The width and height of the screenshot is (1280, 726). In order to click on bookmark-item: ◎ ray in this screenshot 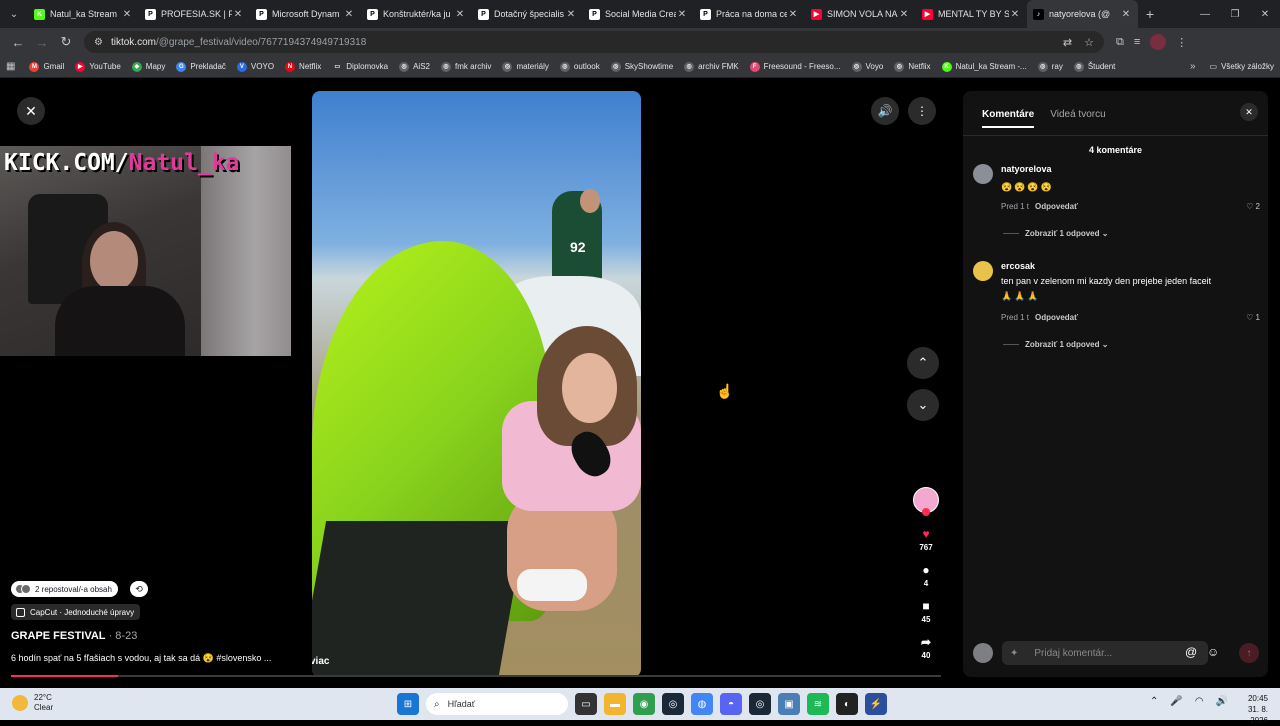, I will do `click(1050, 66)`.